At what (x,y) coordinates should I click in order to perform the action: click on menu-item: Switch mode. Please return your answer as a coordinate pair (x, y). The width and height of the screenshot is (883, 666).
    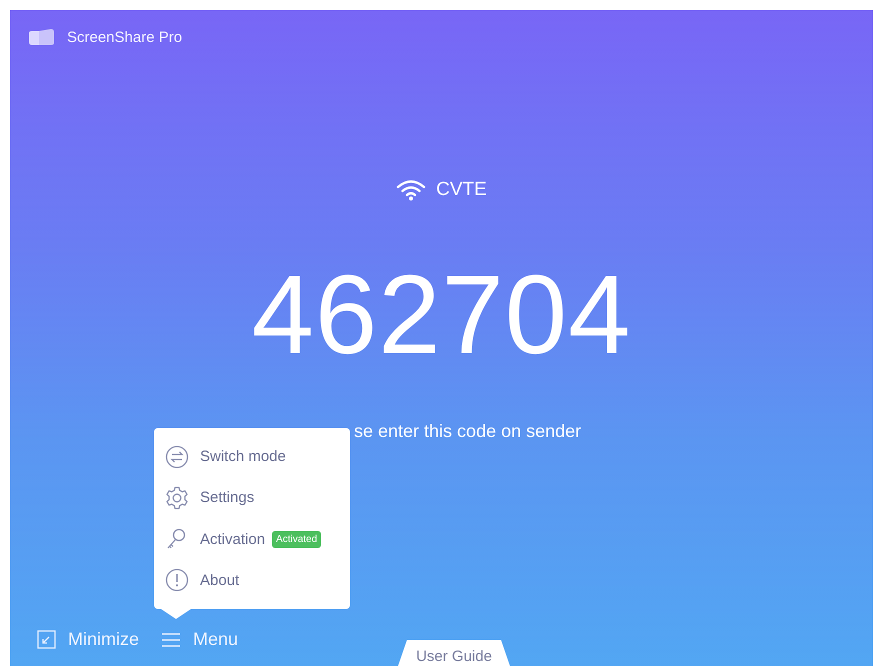
    Looking at the image, I should click on (252, 456).